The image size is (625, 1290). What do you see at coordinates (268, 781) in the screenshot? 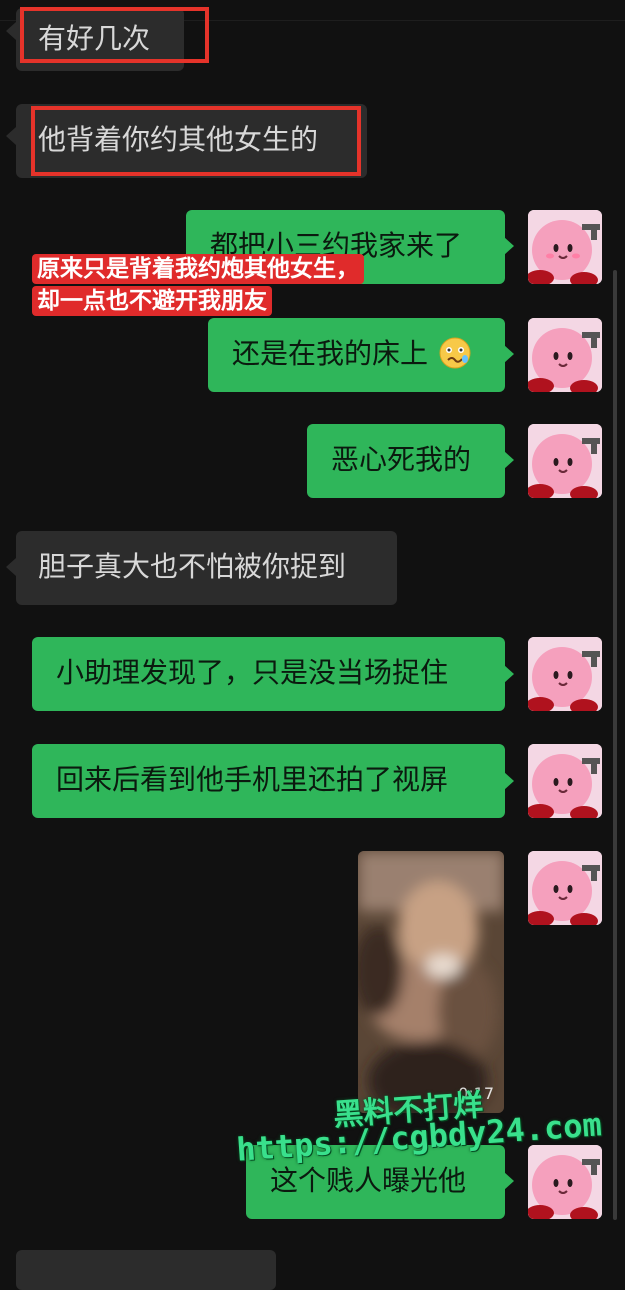
I see `message-bubble-outgoing: 回来后看到他手机里还拍了视屏` at bounding box center [268, 781].